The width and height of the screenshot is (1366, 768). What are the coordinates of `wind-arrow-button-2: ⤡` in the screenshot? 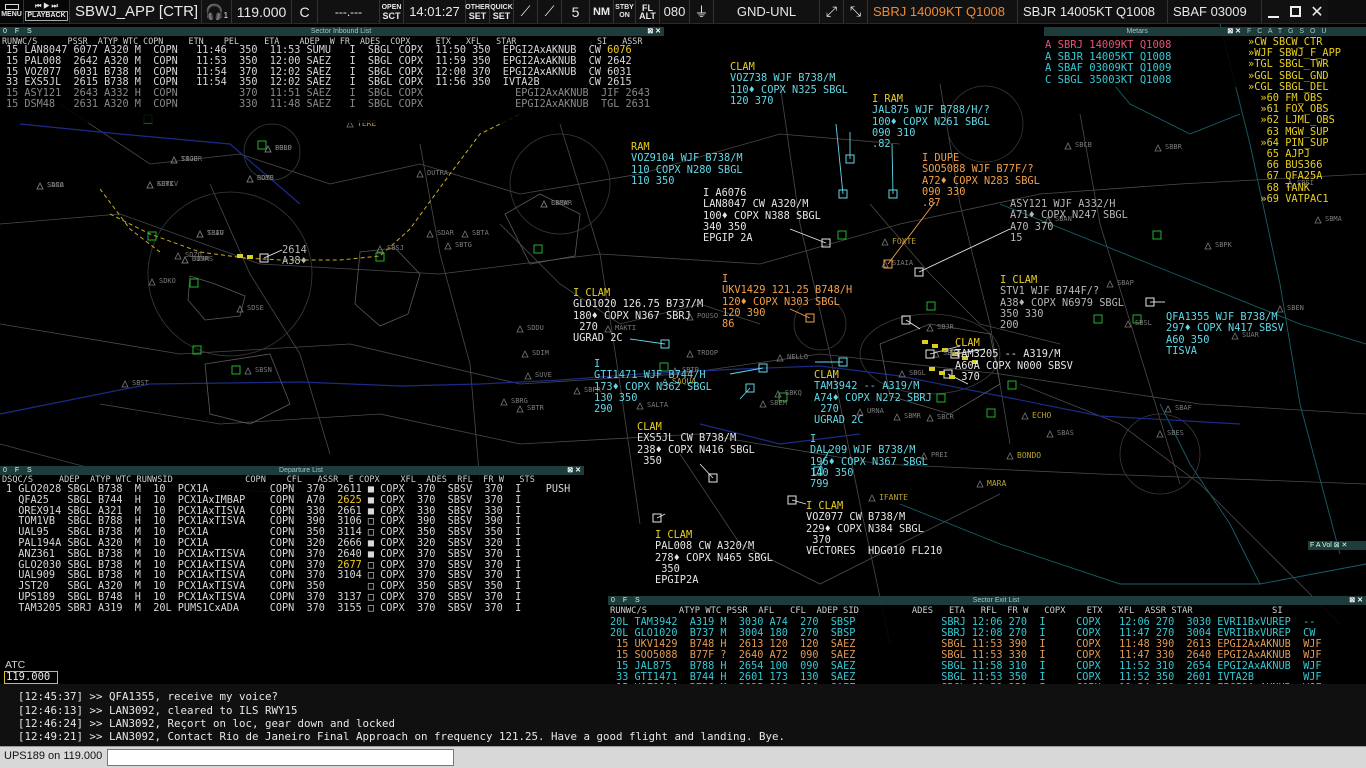 It's located at (856, 11).